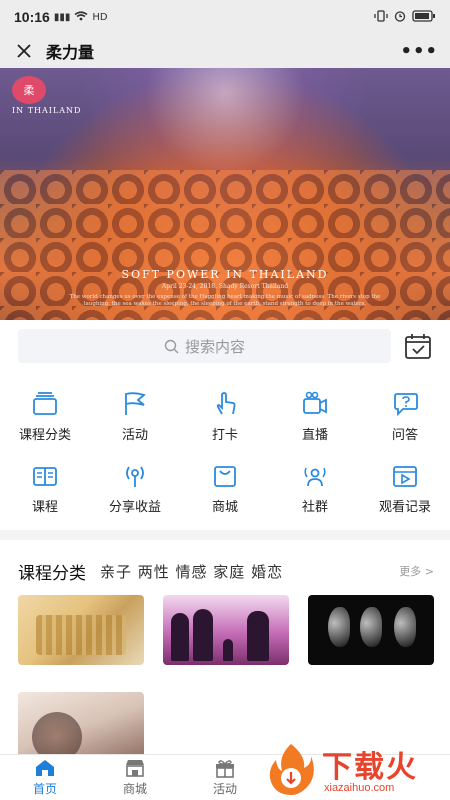 The image size is (450, 800). Describe the element at coordinates (47, 110) in the screenshot. I see `banner-logo-subtitle: IN THAILAND` at that location.